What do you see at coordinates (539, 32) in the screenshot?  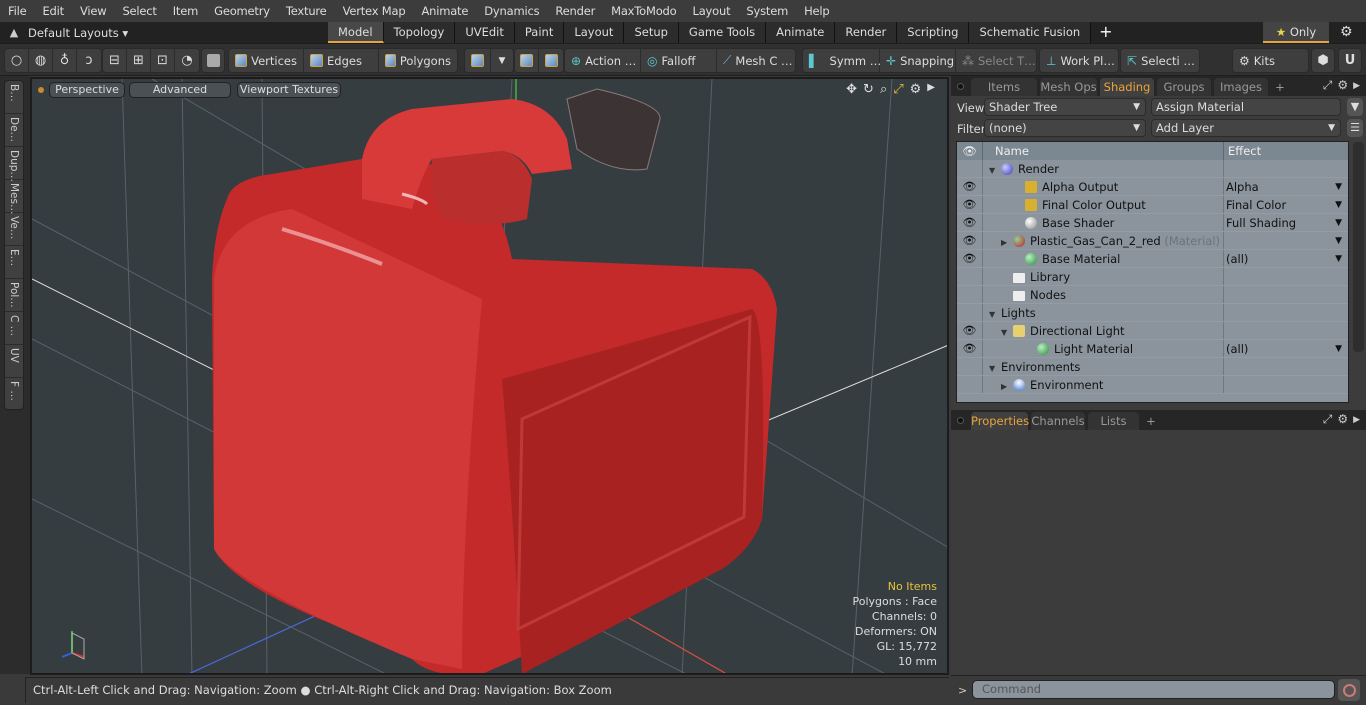 I see `layout-tab-paint: Paint` at bounding box center [539, 32].